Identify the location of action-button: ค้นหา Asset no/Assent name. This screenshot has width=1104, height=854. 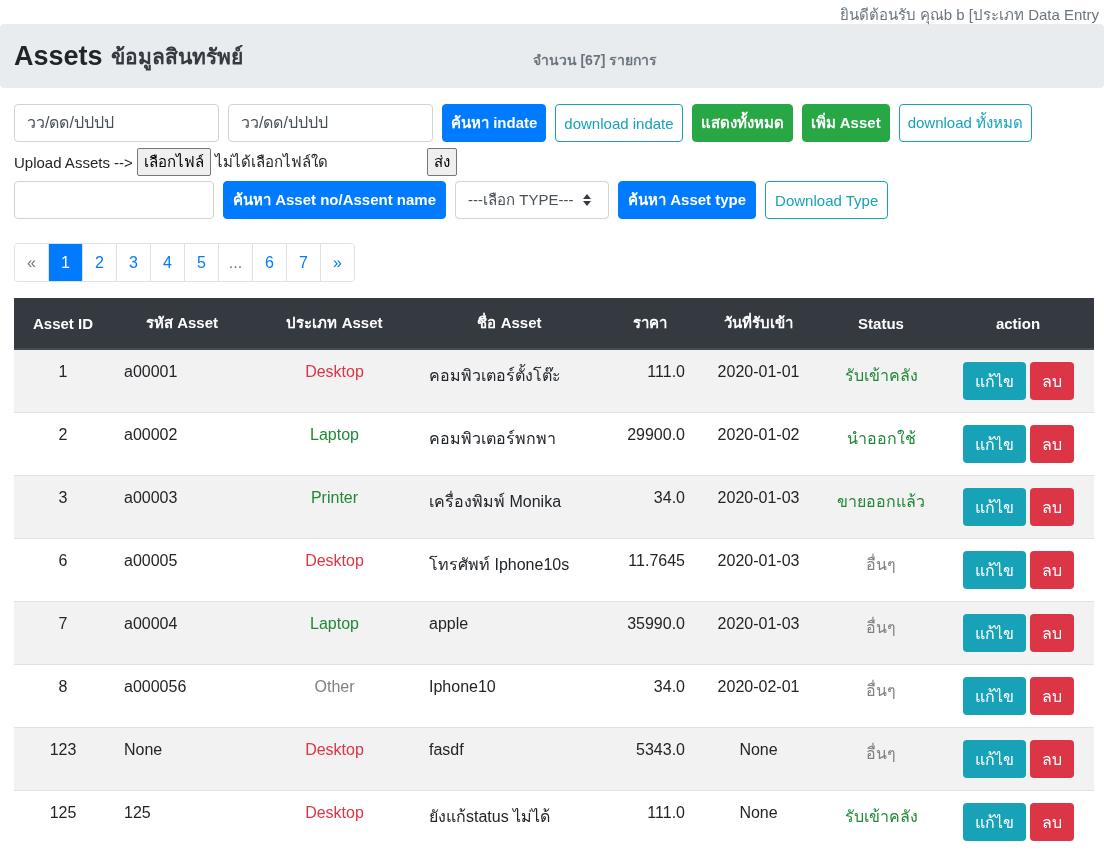
(335, 200).